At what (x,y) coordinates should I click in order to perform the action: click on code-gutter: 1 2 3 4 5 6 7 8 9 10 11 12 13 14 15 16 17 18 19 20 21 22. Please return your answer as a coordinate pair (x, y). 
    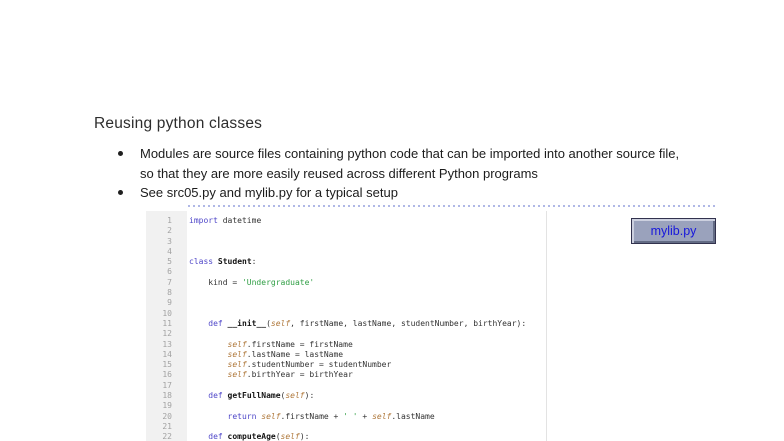
    Looking at the image, I should click on (166, 326).